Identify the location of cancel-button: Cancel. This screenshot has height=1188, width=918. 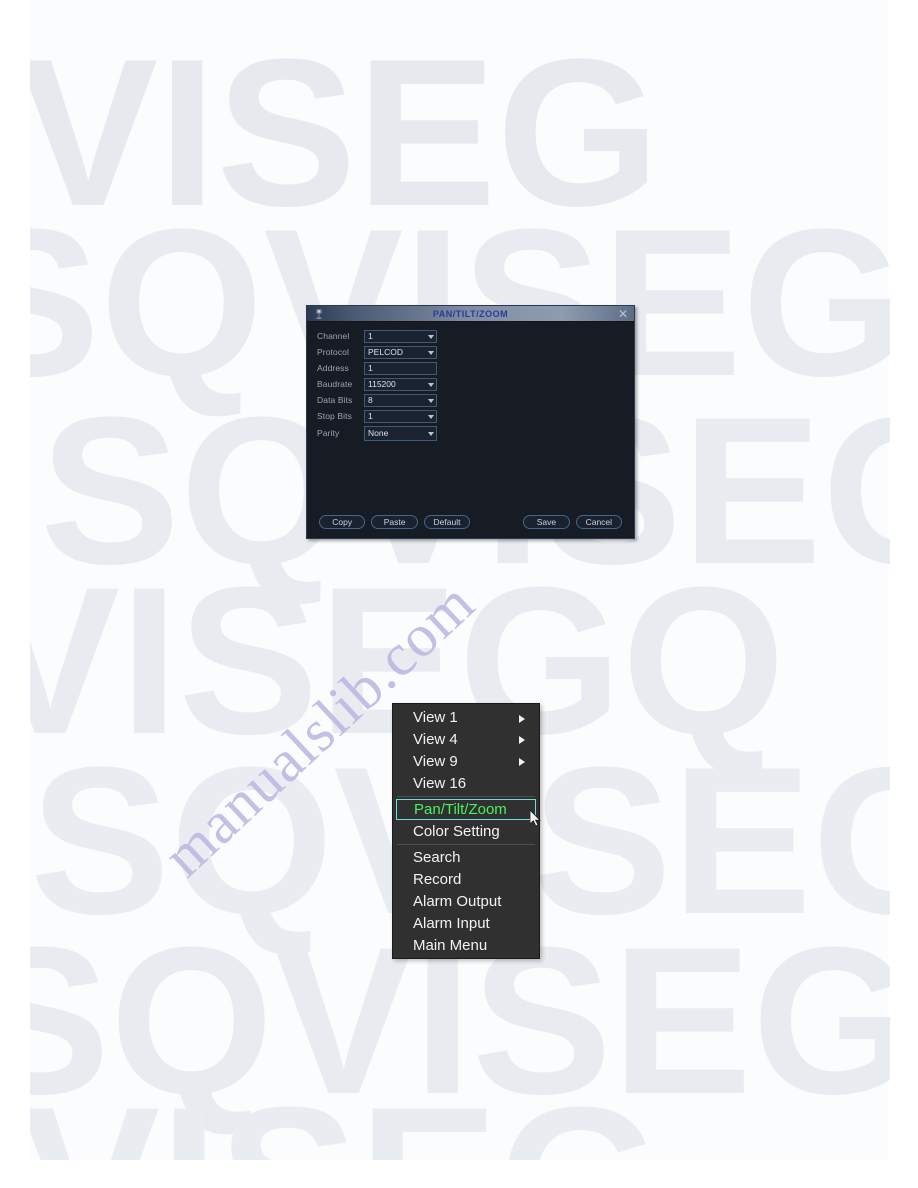
(599, 522).